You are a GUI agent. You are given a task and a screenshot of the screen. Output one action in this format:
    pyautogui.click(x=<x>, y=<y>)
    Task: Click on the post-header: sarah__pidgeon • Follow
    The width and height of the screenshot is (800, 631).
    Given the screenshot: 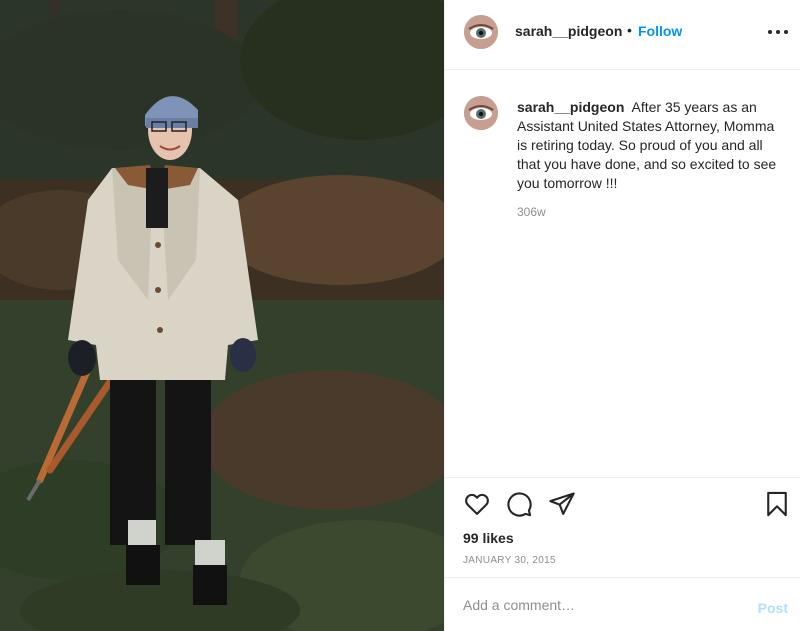 What is the action you would take?
    pyautogui.click(x=622, y=35)
    